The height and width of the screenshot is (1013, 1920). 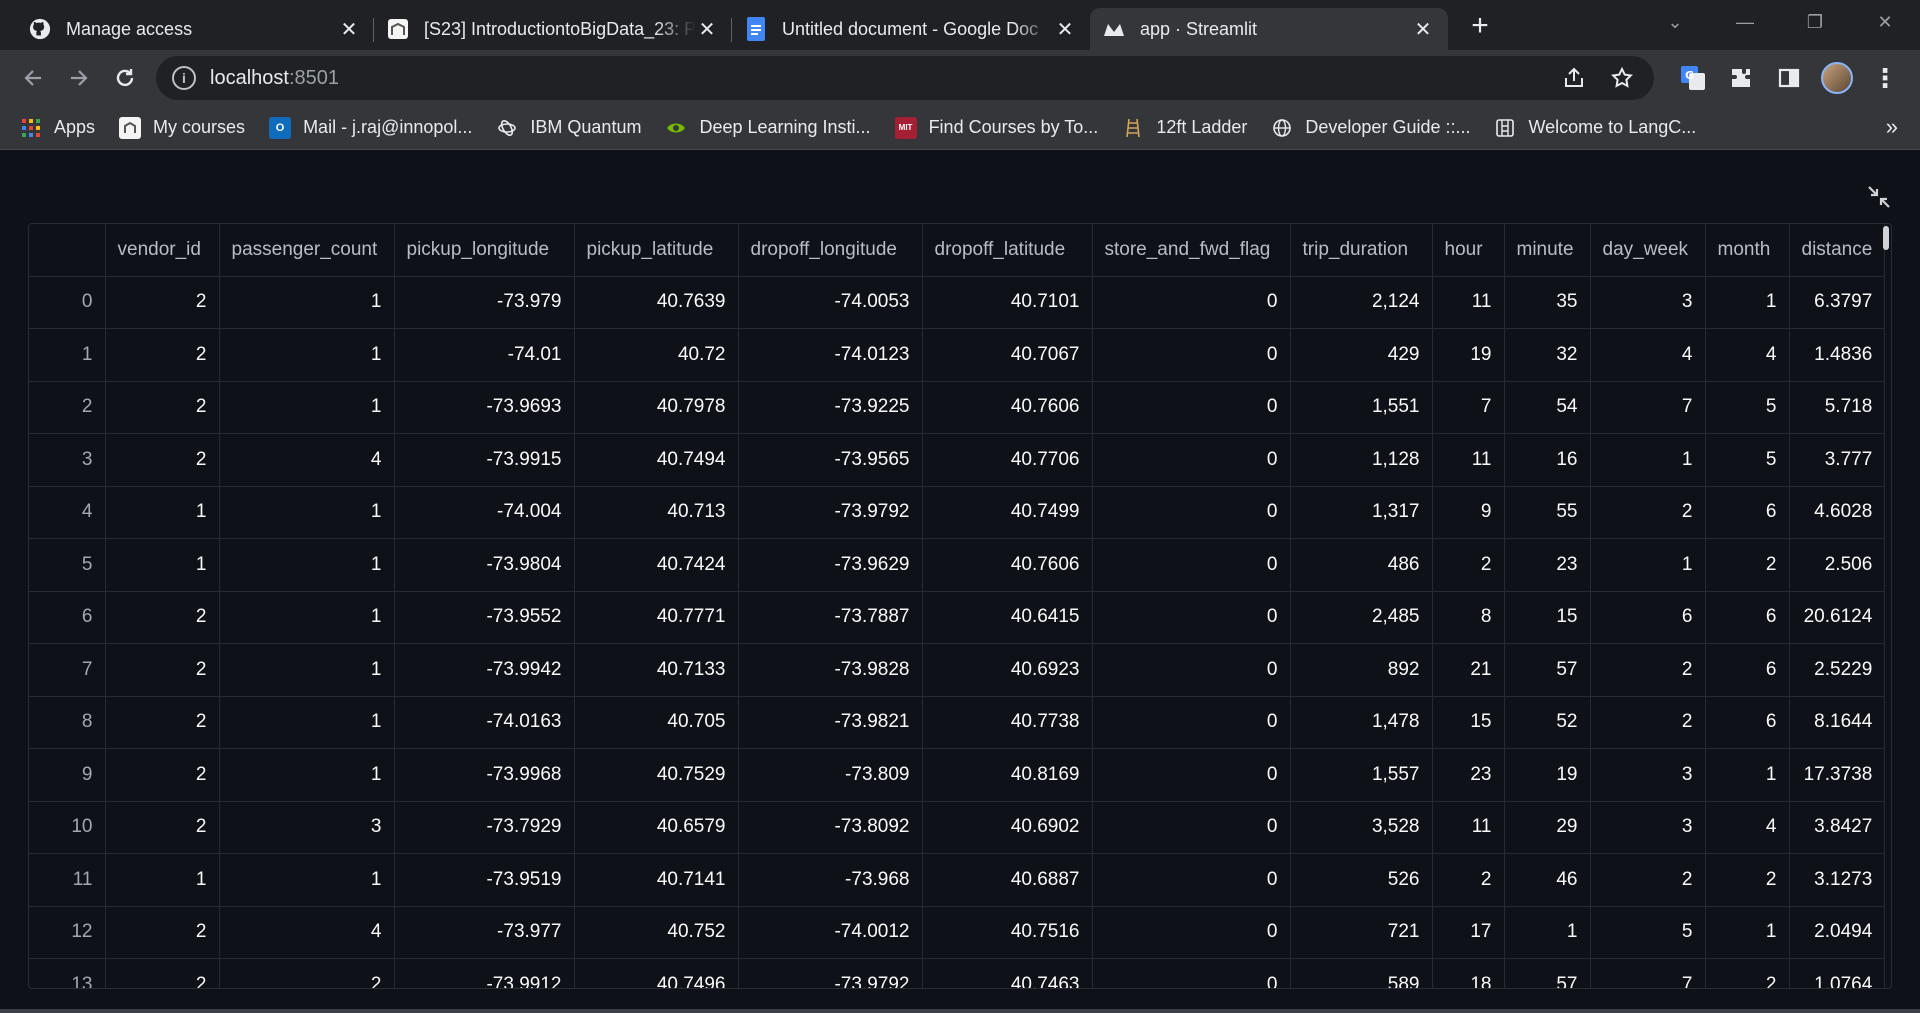 I want to click on table-cell: 16, so click(x=1547, y=460).